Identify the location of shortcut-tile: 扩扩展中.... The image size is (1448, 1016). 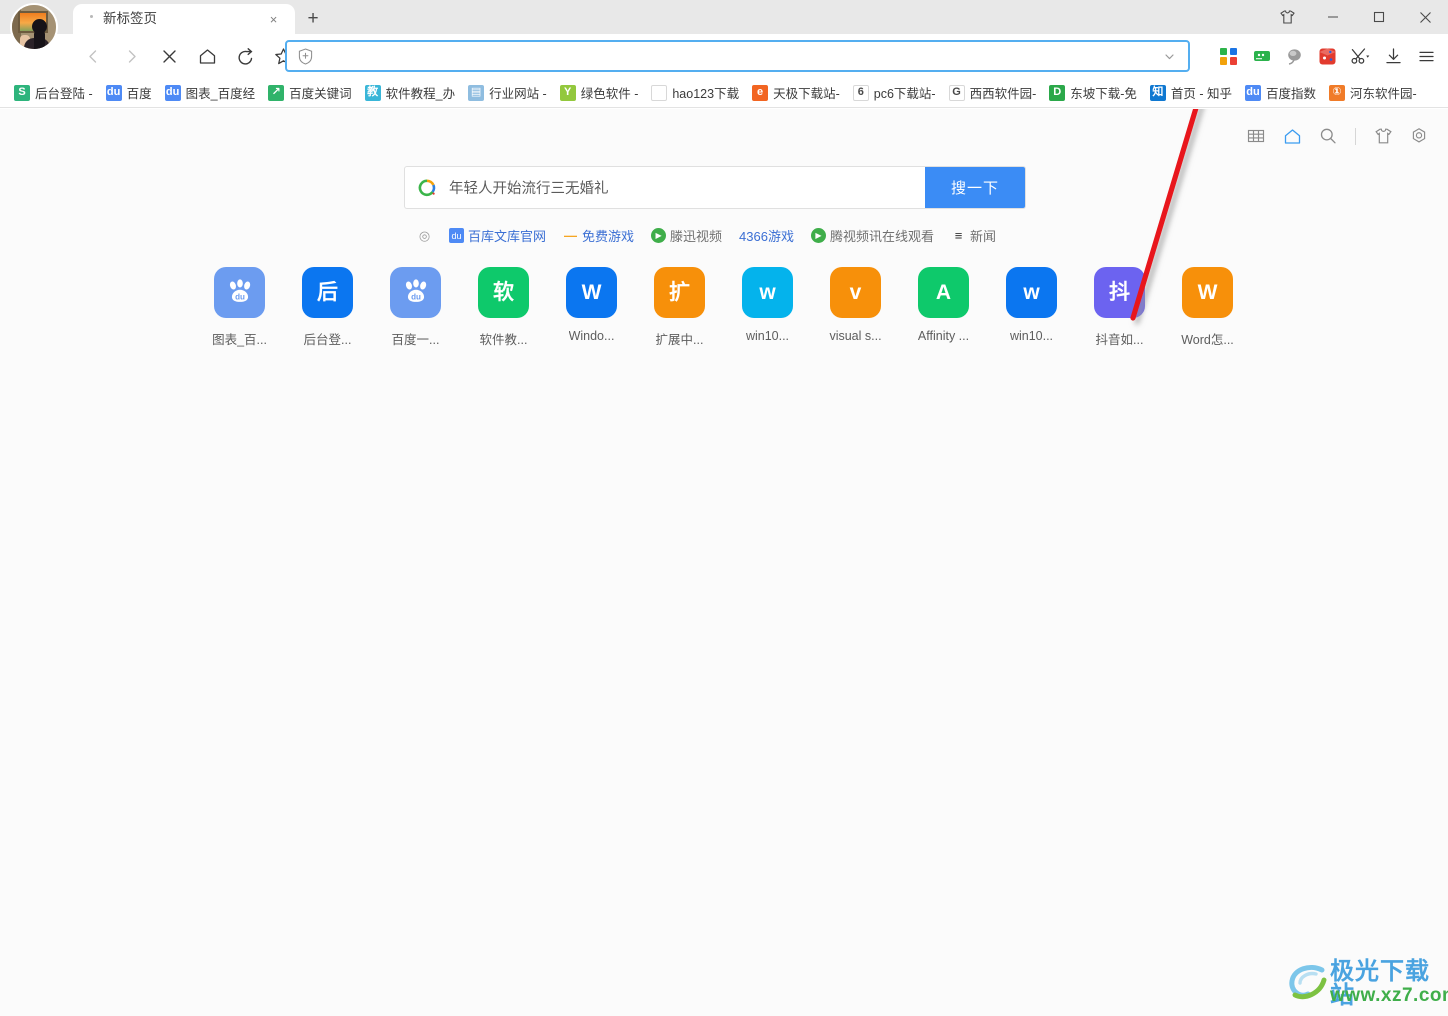
(679, 307).